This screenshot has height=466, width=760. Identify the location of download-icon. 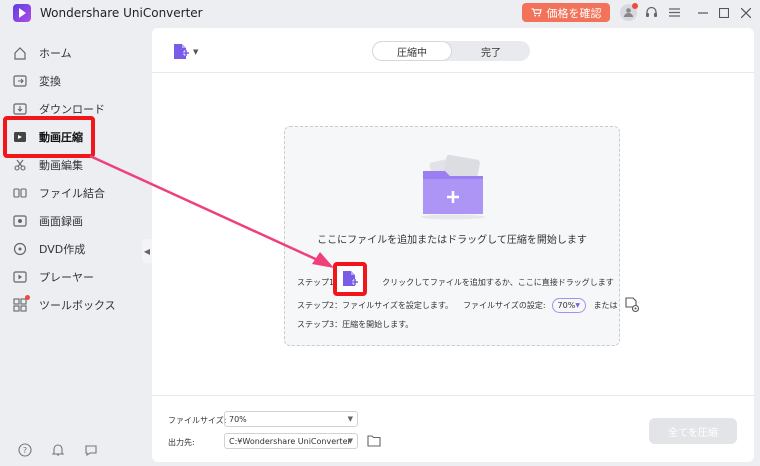
(20, 109).